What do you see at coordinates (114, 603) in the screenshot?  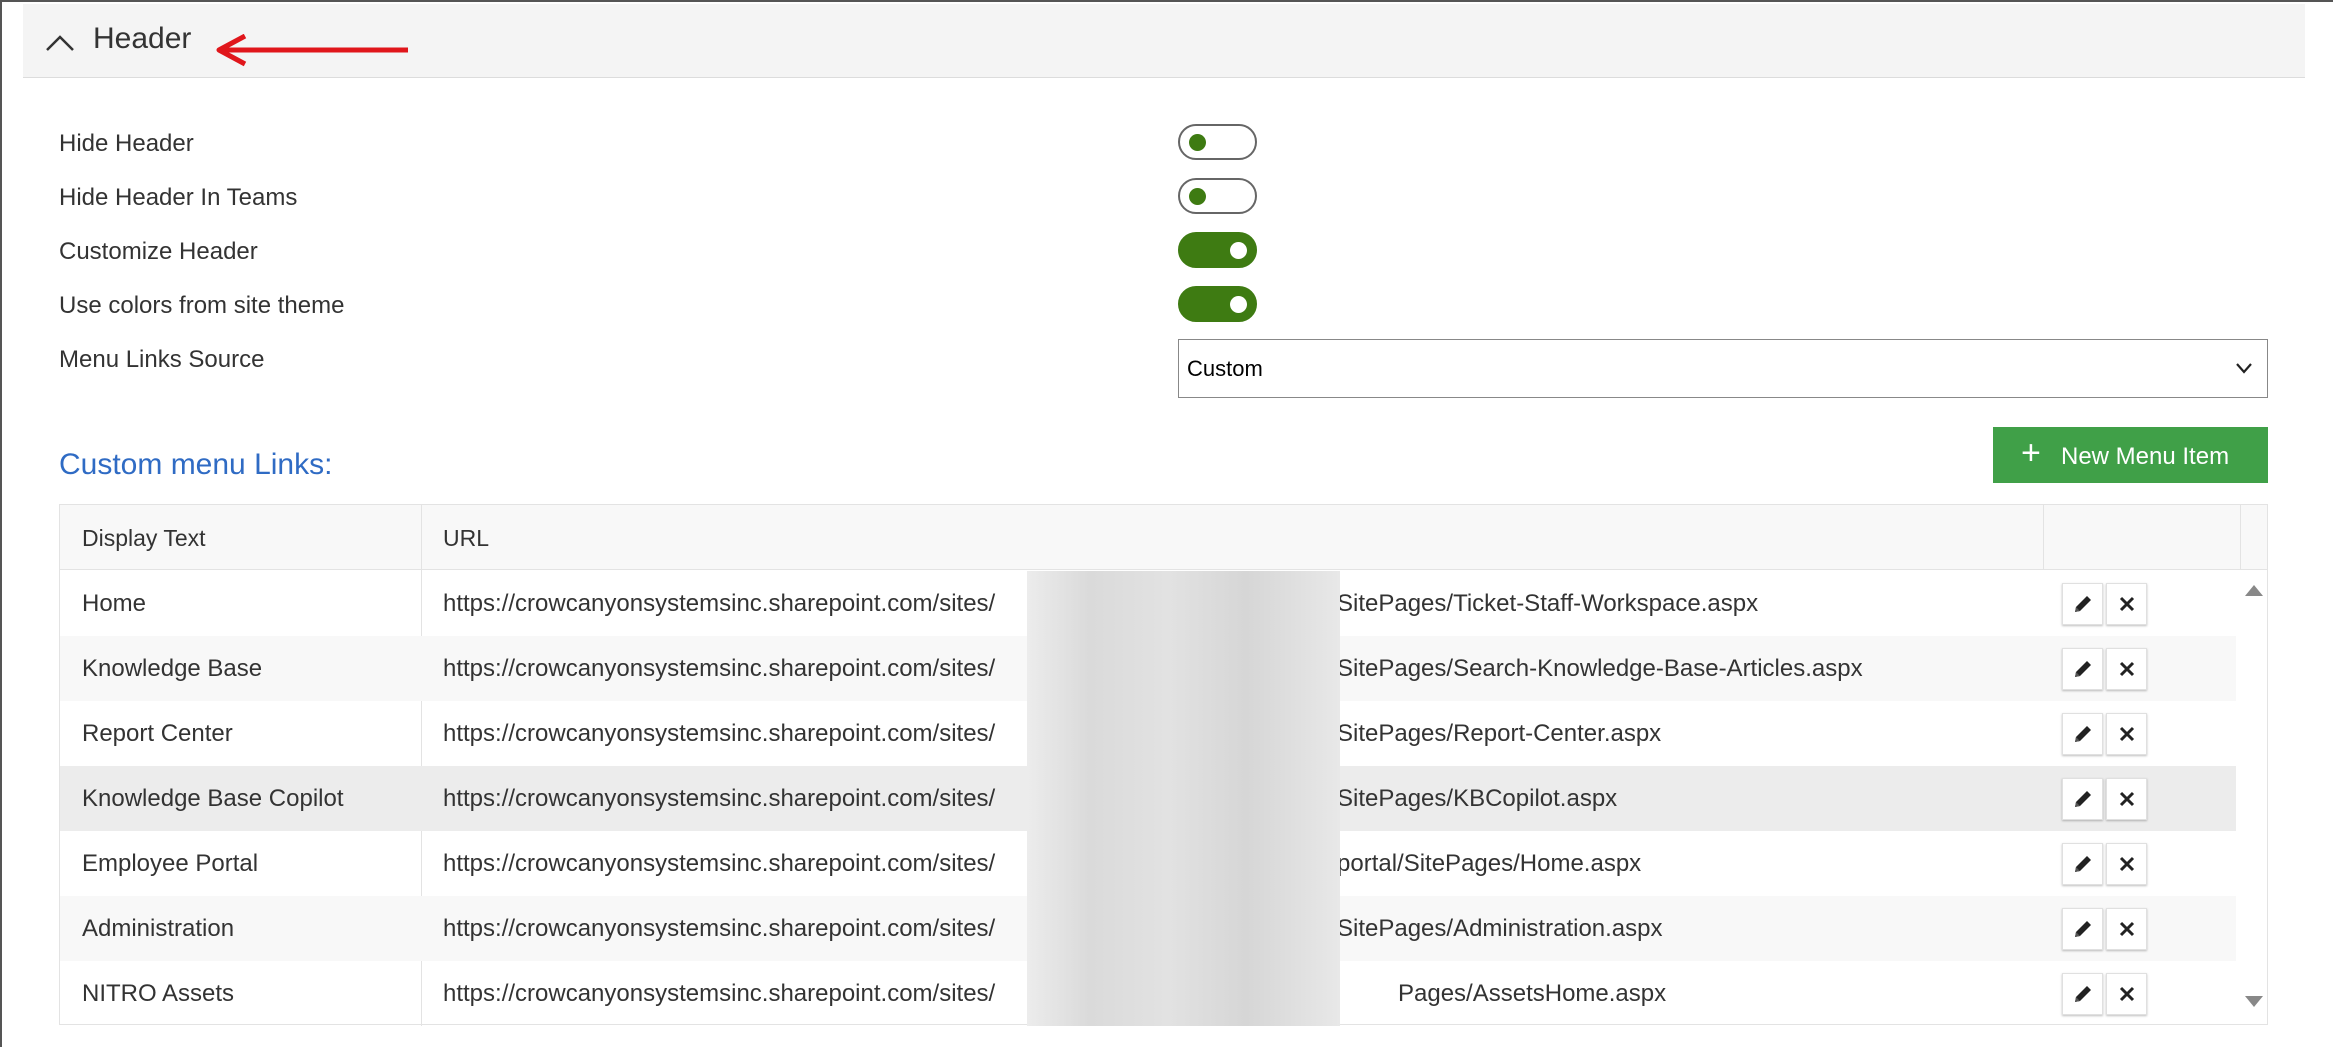 I see `display-text-cell: Home` at bounding box center [114, 603].